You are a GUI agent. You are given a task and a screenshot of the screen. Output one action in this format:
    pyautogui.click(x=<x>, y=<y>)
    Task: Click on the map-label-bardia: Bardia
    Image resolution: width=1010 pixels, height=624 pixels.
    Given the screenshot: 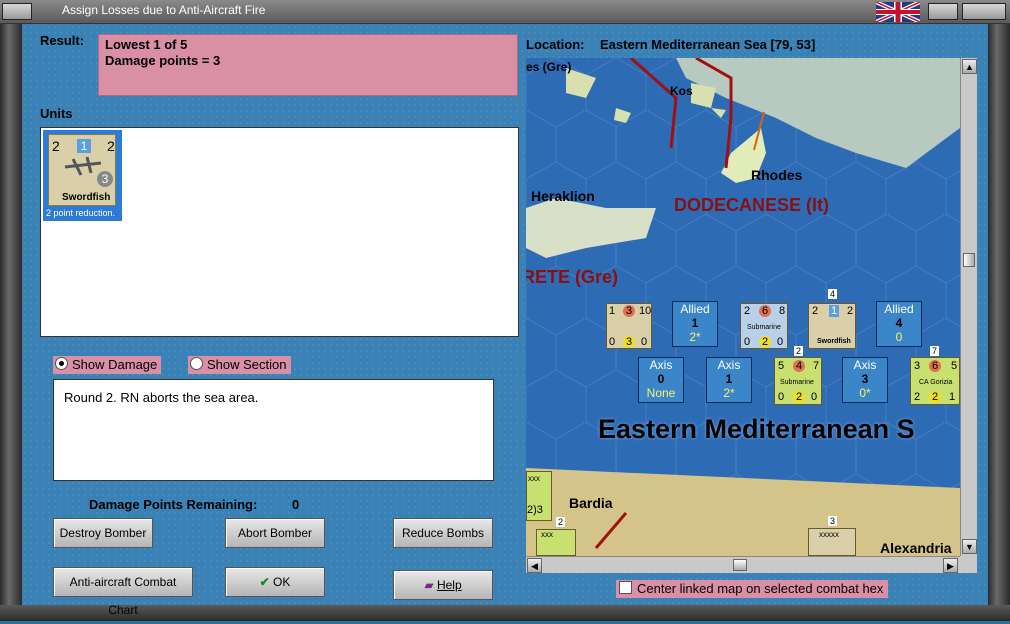 What is the action you would take?
    pyautogui.click(x=591, y=503)
    